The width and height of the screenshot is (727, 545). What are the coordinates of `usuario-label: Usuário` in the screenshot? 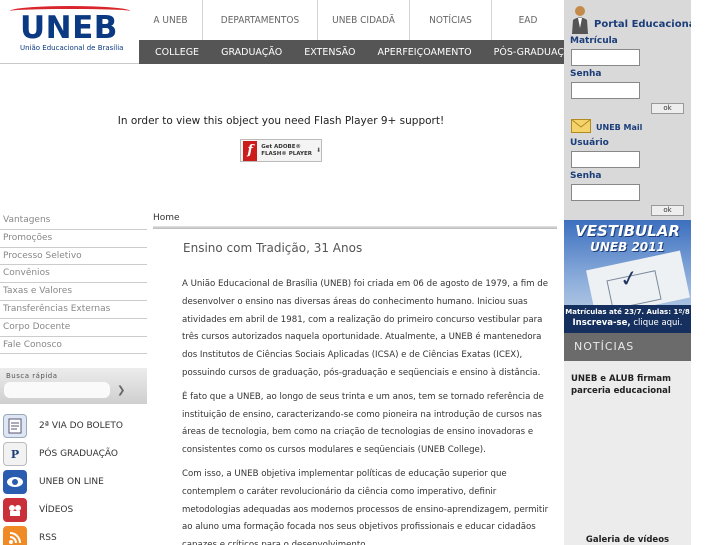 It's located at (589, 143).